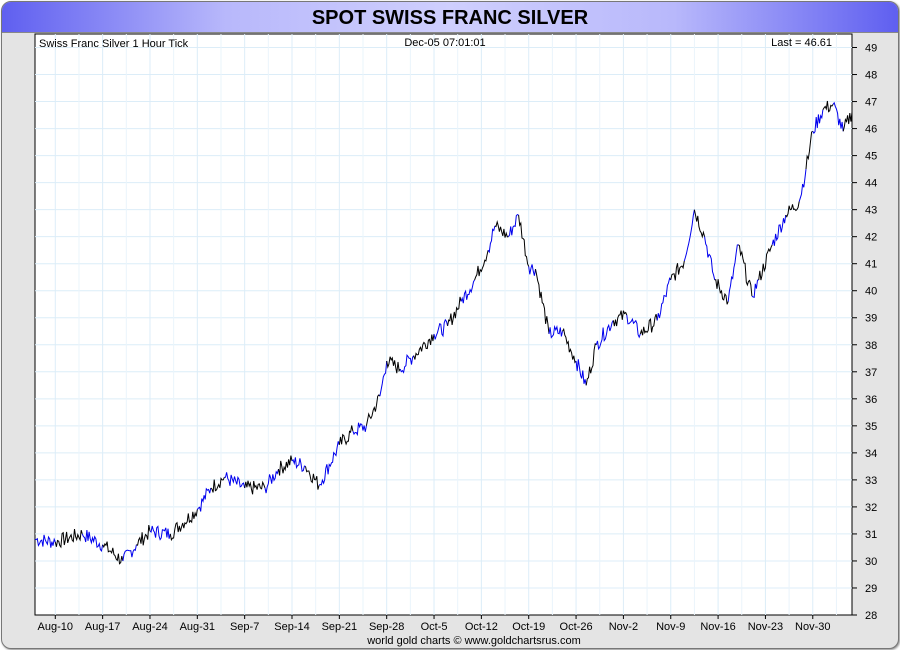 This screenshot has height=650, width=900. What do you see at coordinates (871, 400) in the screenshot?
I see `y-tick-label: 36` at bounding box center [871, 400].